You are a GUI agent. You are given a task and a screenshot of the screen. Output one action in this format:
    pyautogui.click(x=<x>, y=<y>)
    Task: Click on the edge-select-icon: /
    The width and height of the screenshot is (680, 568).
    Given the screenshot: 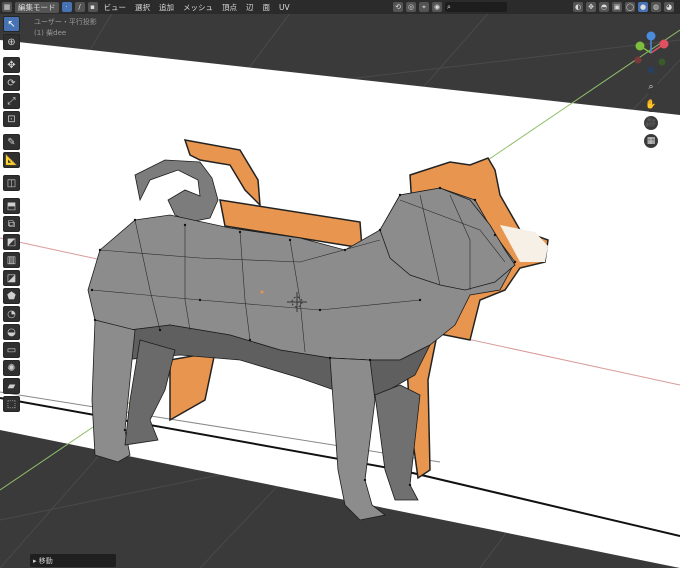 What is the action you would take?
    pyautogui.click(x=79, y=7)
    